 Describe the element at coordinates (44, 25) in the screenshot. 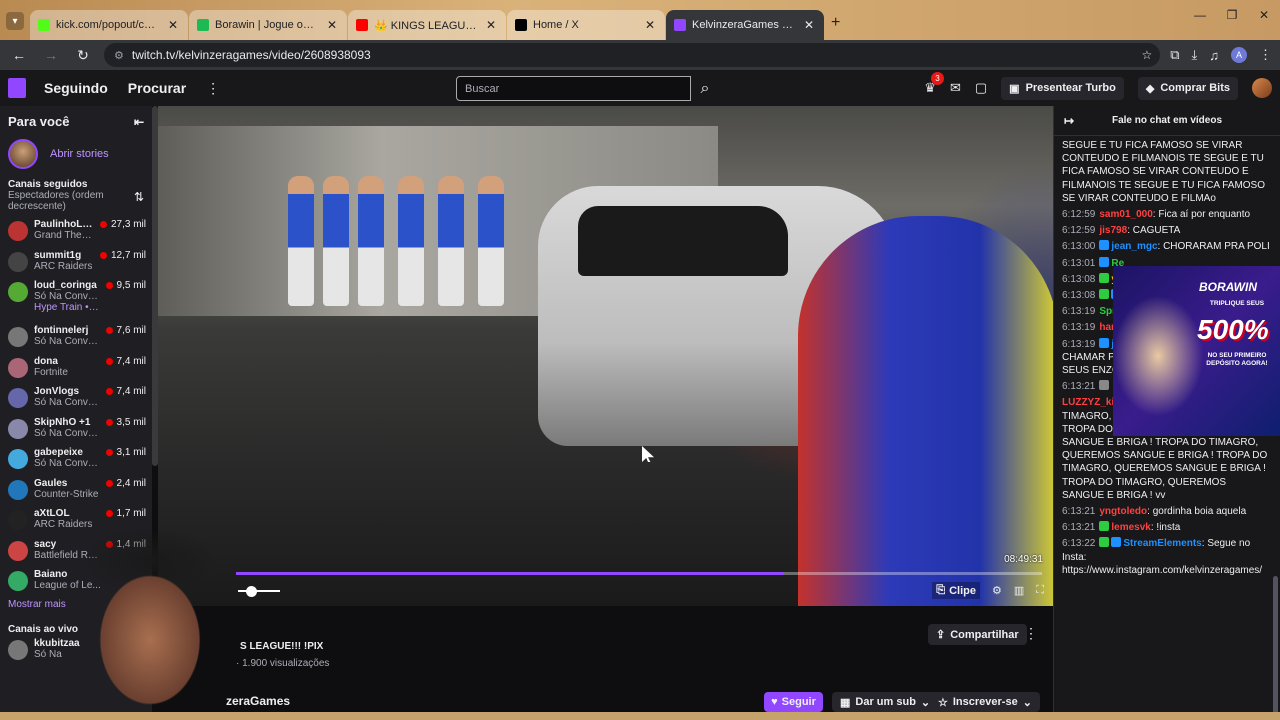

I see `tab-favicon-icon` at that location.